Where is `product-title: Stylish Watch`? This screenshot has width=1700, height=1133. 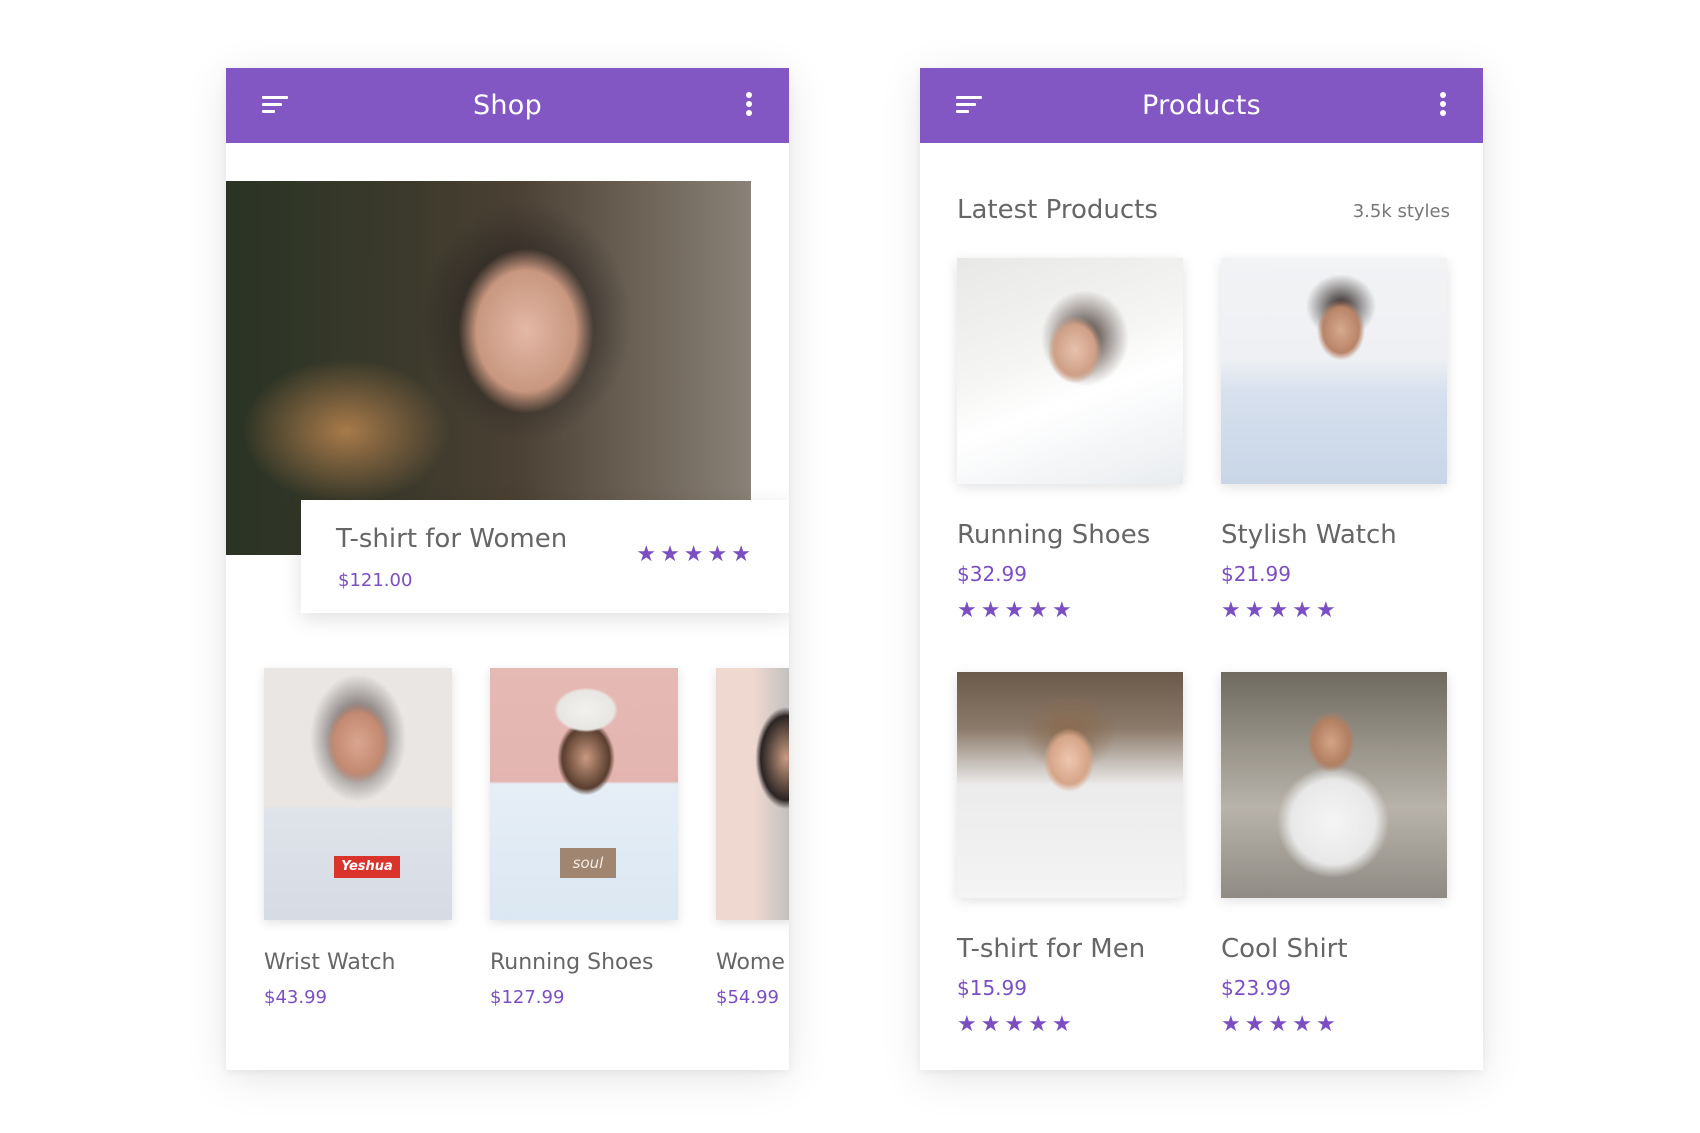
product-title: Stylish Watch is located at coordinates (1309, 535).